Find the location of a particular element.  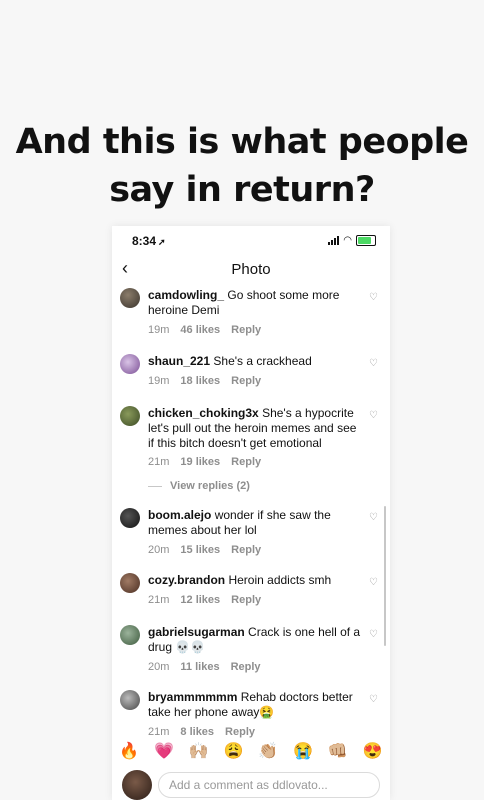

comment-likes: 46 likes is located at coordinates (200, 330).